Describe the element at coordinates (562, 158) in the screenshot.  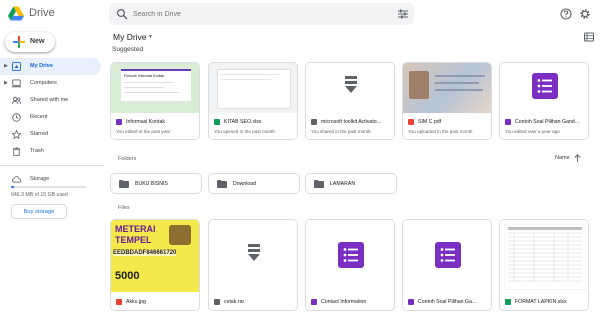
I see `sort-by-name-button: Name` at that location.